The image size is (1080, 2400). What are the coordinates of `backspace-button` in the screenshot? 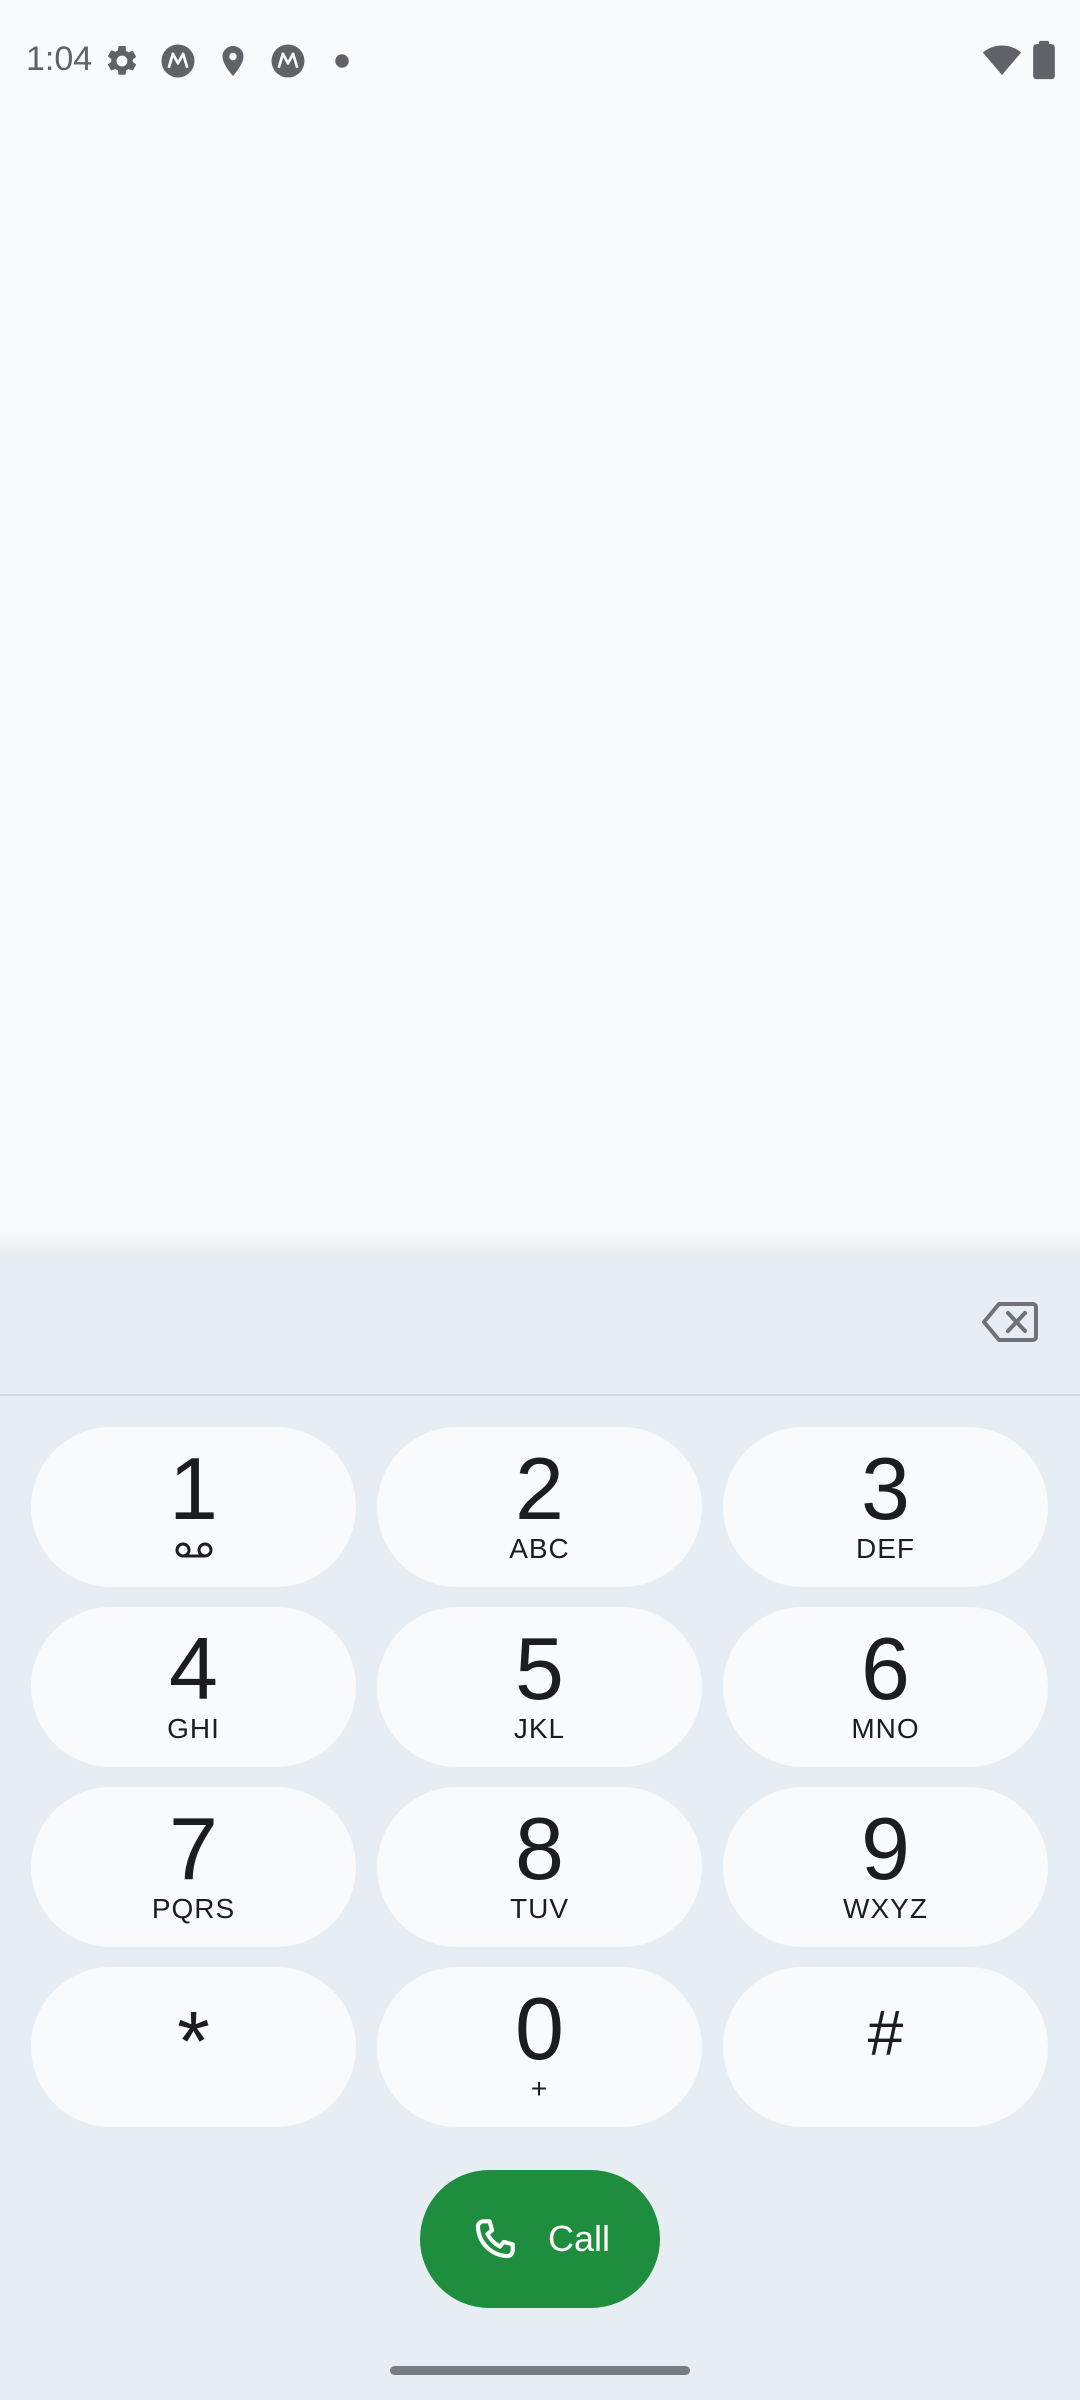 It's located at (1010, 1322).